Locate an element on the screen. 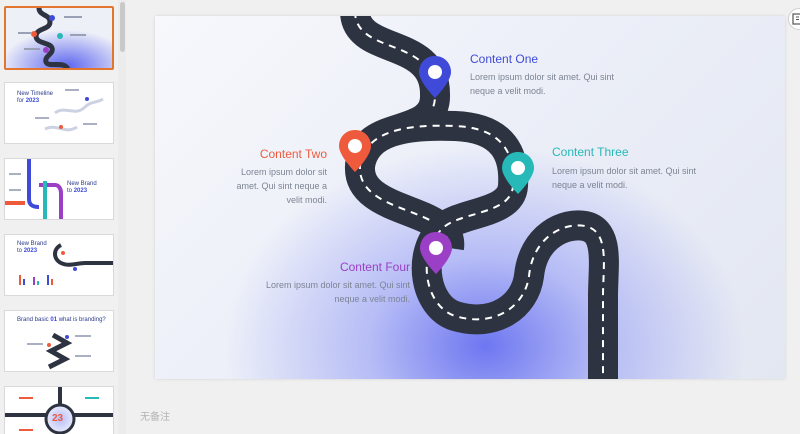 The height and width of the screenshot is (434, 800). content-two-title: Content Two is located at coordinates (293, 154).